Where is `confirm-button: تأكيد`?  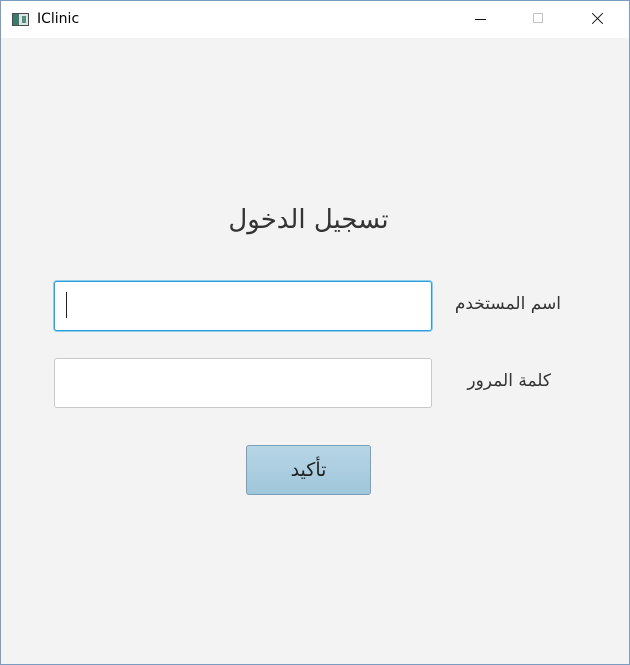
confirm-button: تأكيد is located at coordinates (308, 470).